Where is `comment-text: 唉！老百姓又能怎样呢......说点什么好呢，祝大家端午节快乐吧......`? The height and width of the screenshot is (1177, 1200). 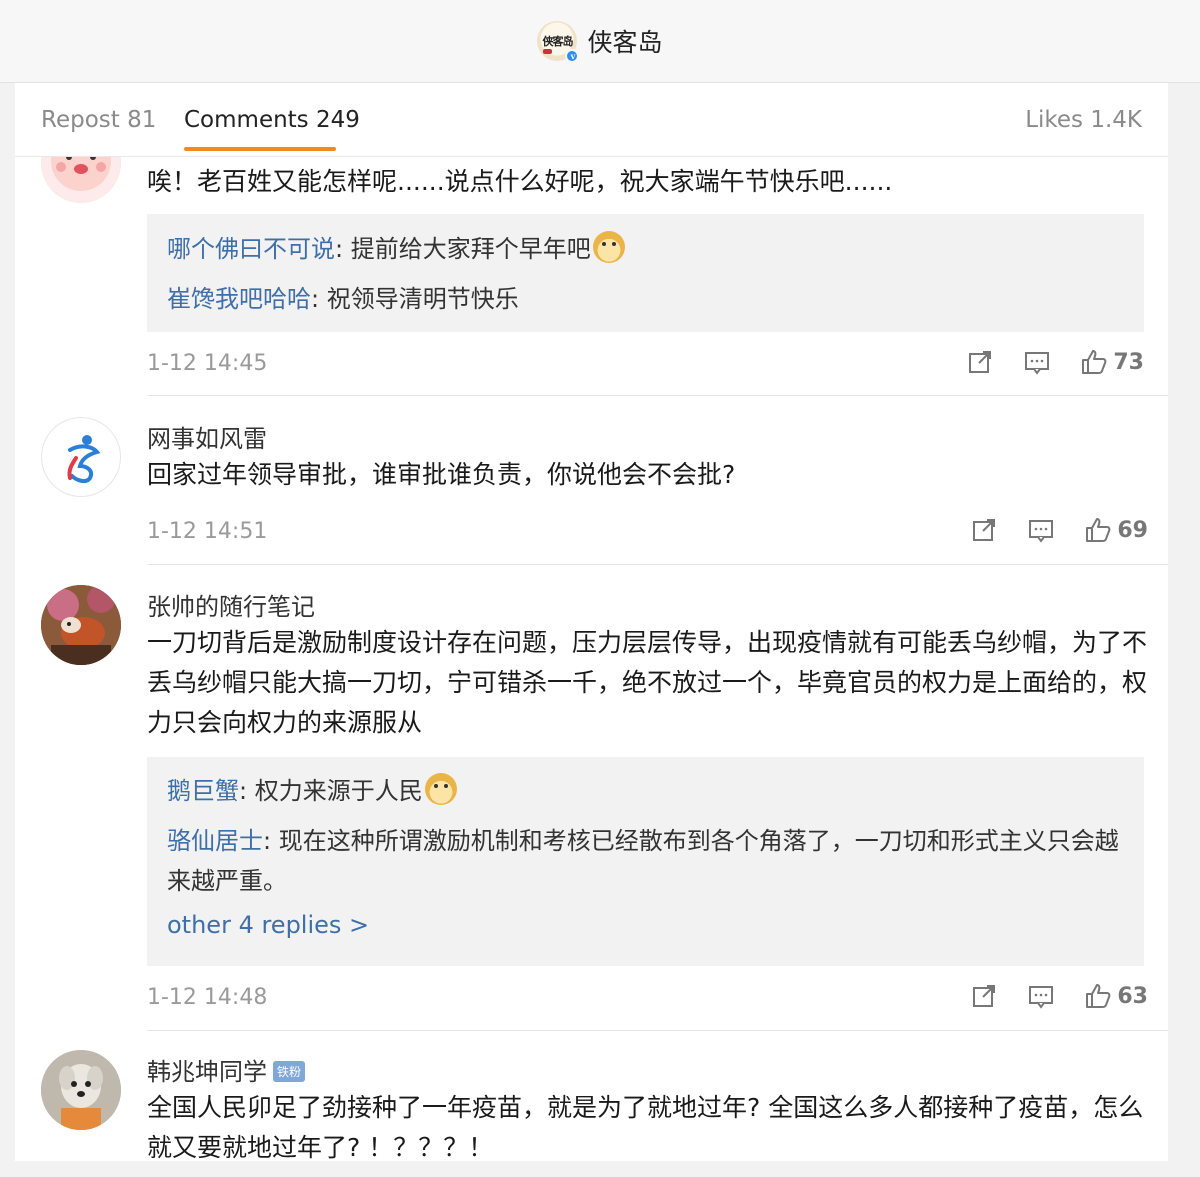 comment-text: 唉！老百姓又能怎样呢......说点什么好呢，祝大家端午节快乐吧...... is located at coordinates (520, 181).